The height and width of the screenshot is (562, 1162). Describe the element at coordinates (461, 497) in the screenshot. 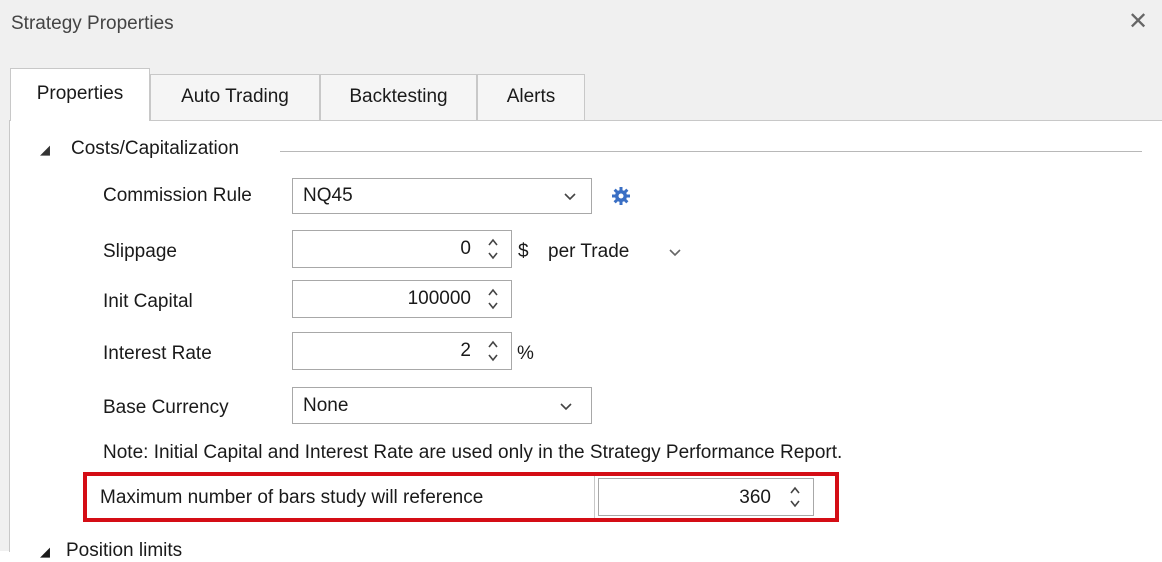

I see `highlight-annotation-box` at that location.